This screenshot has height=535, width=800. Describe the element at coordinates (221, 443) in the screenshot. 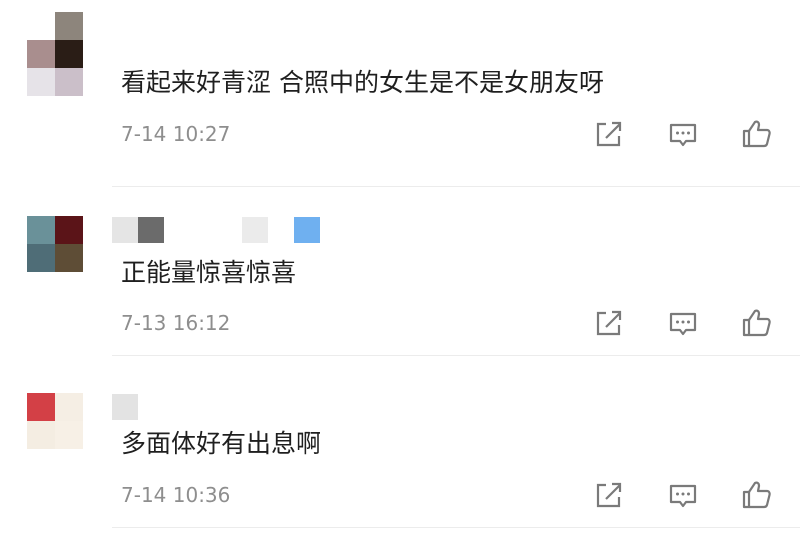

I see `comment-text: 多面体好有出息啊` at that location.